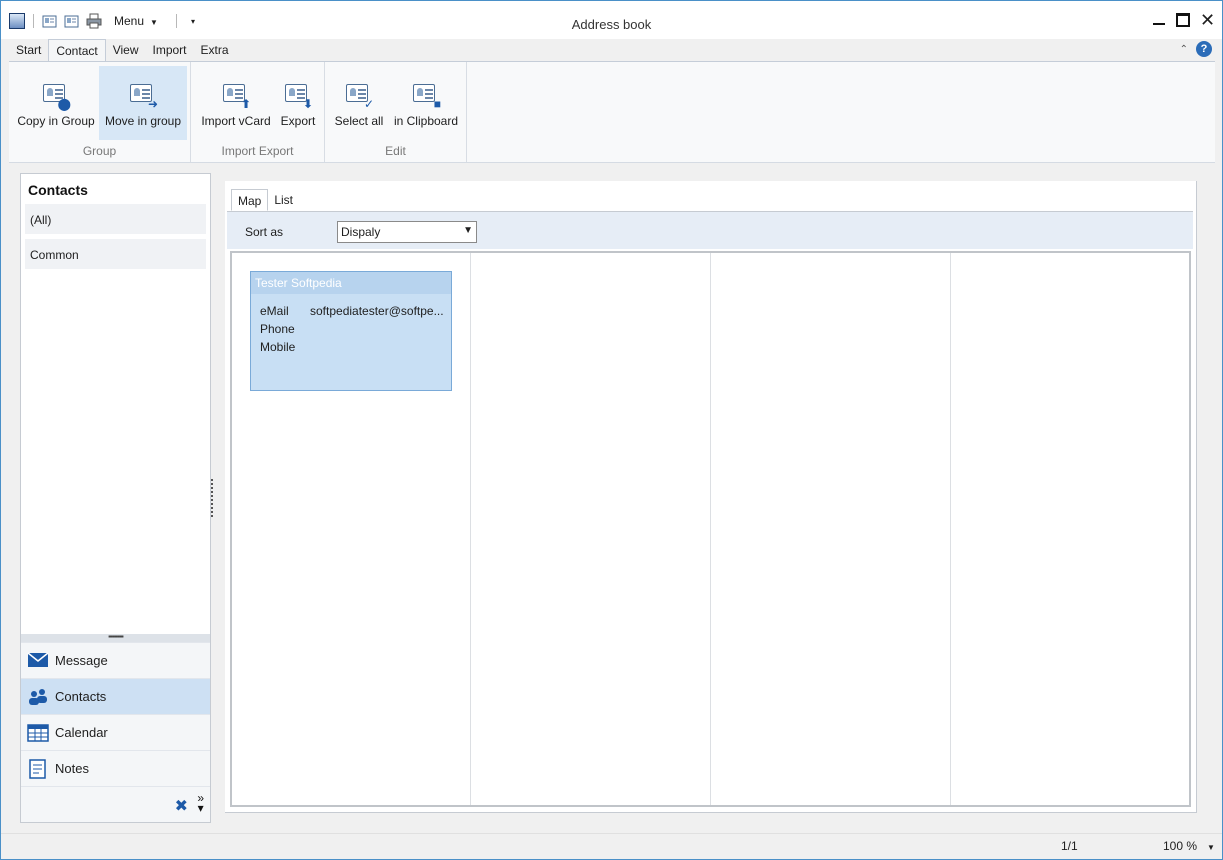 This screenshot has width=1223, height=860. Describe the element at coordinates (77, 50) in the screenshot. I see `tab-contact: Contact` at that location.